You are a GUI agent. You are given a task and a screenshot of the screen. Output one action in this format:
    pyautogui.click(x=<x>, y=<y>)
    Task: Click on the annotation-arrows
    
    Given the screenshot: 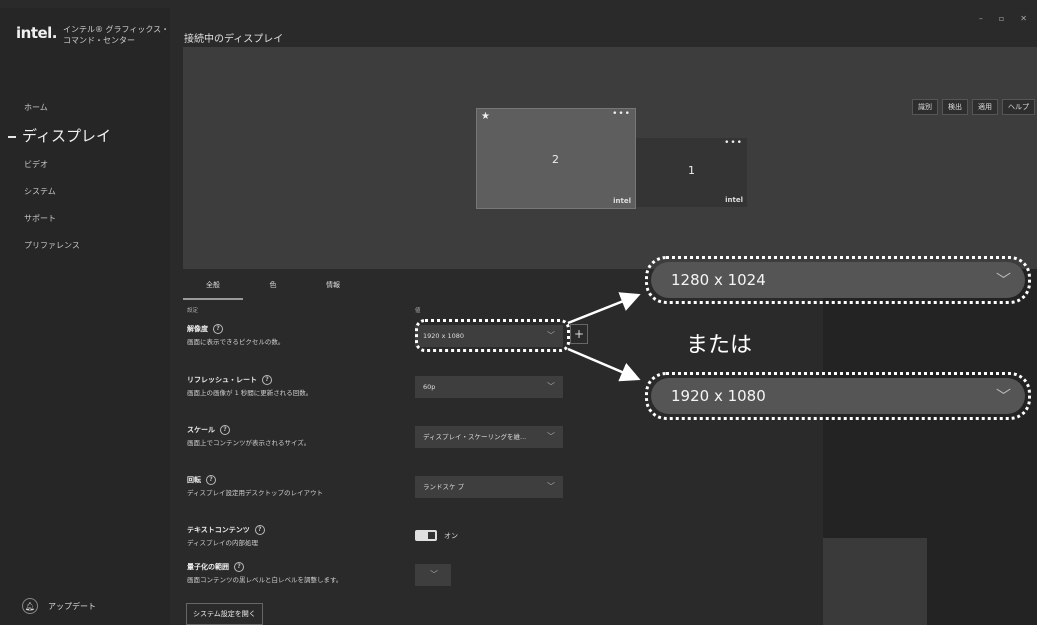 What is the action you would take?
    pyautogui.click(x=604, y=337)
    